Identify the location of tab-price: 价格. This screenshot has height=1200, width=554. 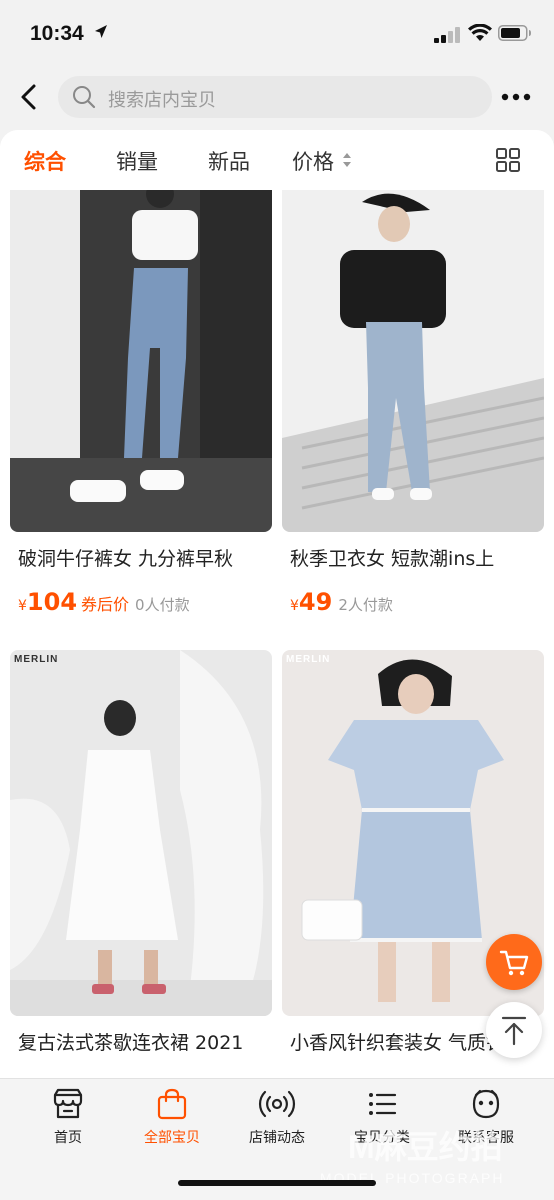
(313, 161).